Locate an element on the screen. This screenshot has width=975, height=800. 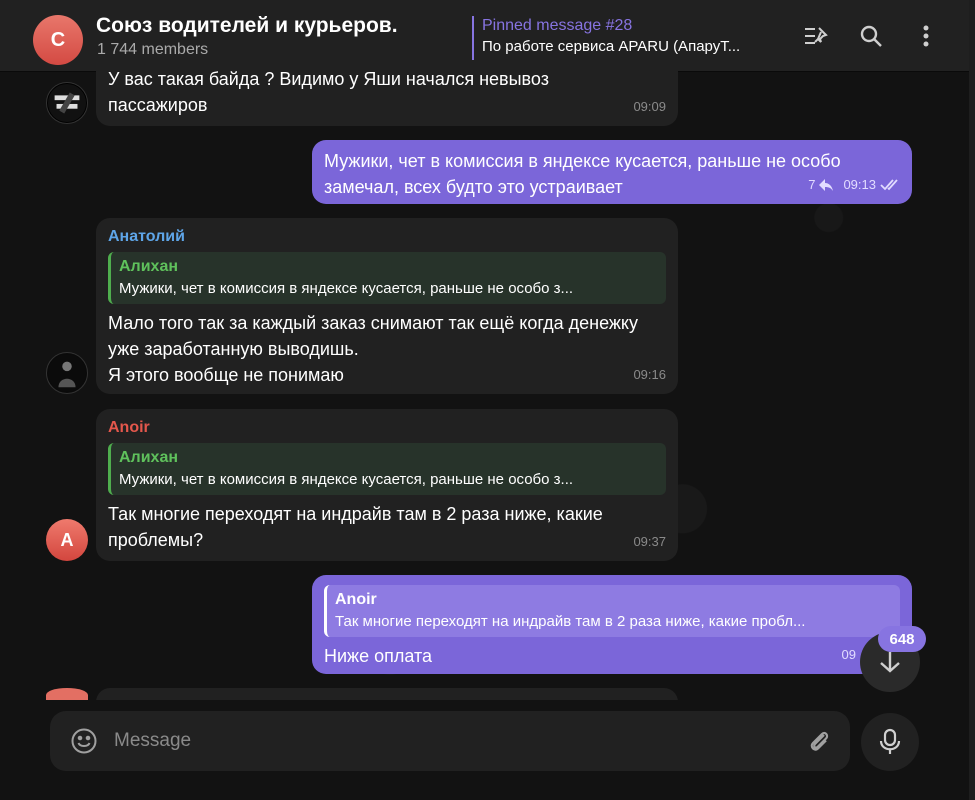
message-time: 09:13 is located at coordinates (859, 184).